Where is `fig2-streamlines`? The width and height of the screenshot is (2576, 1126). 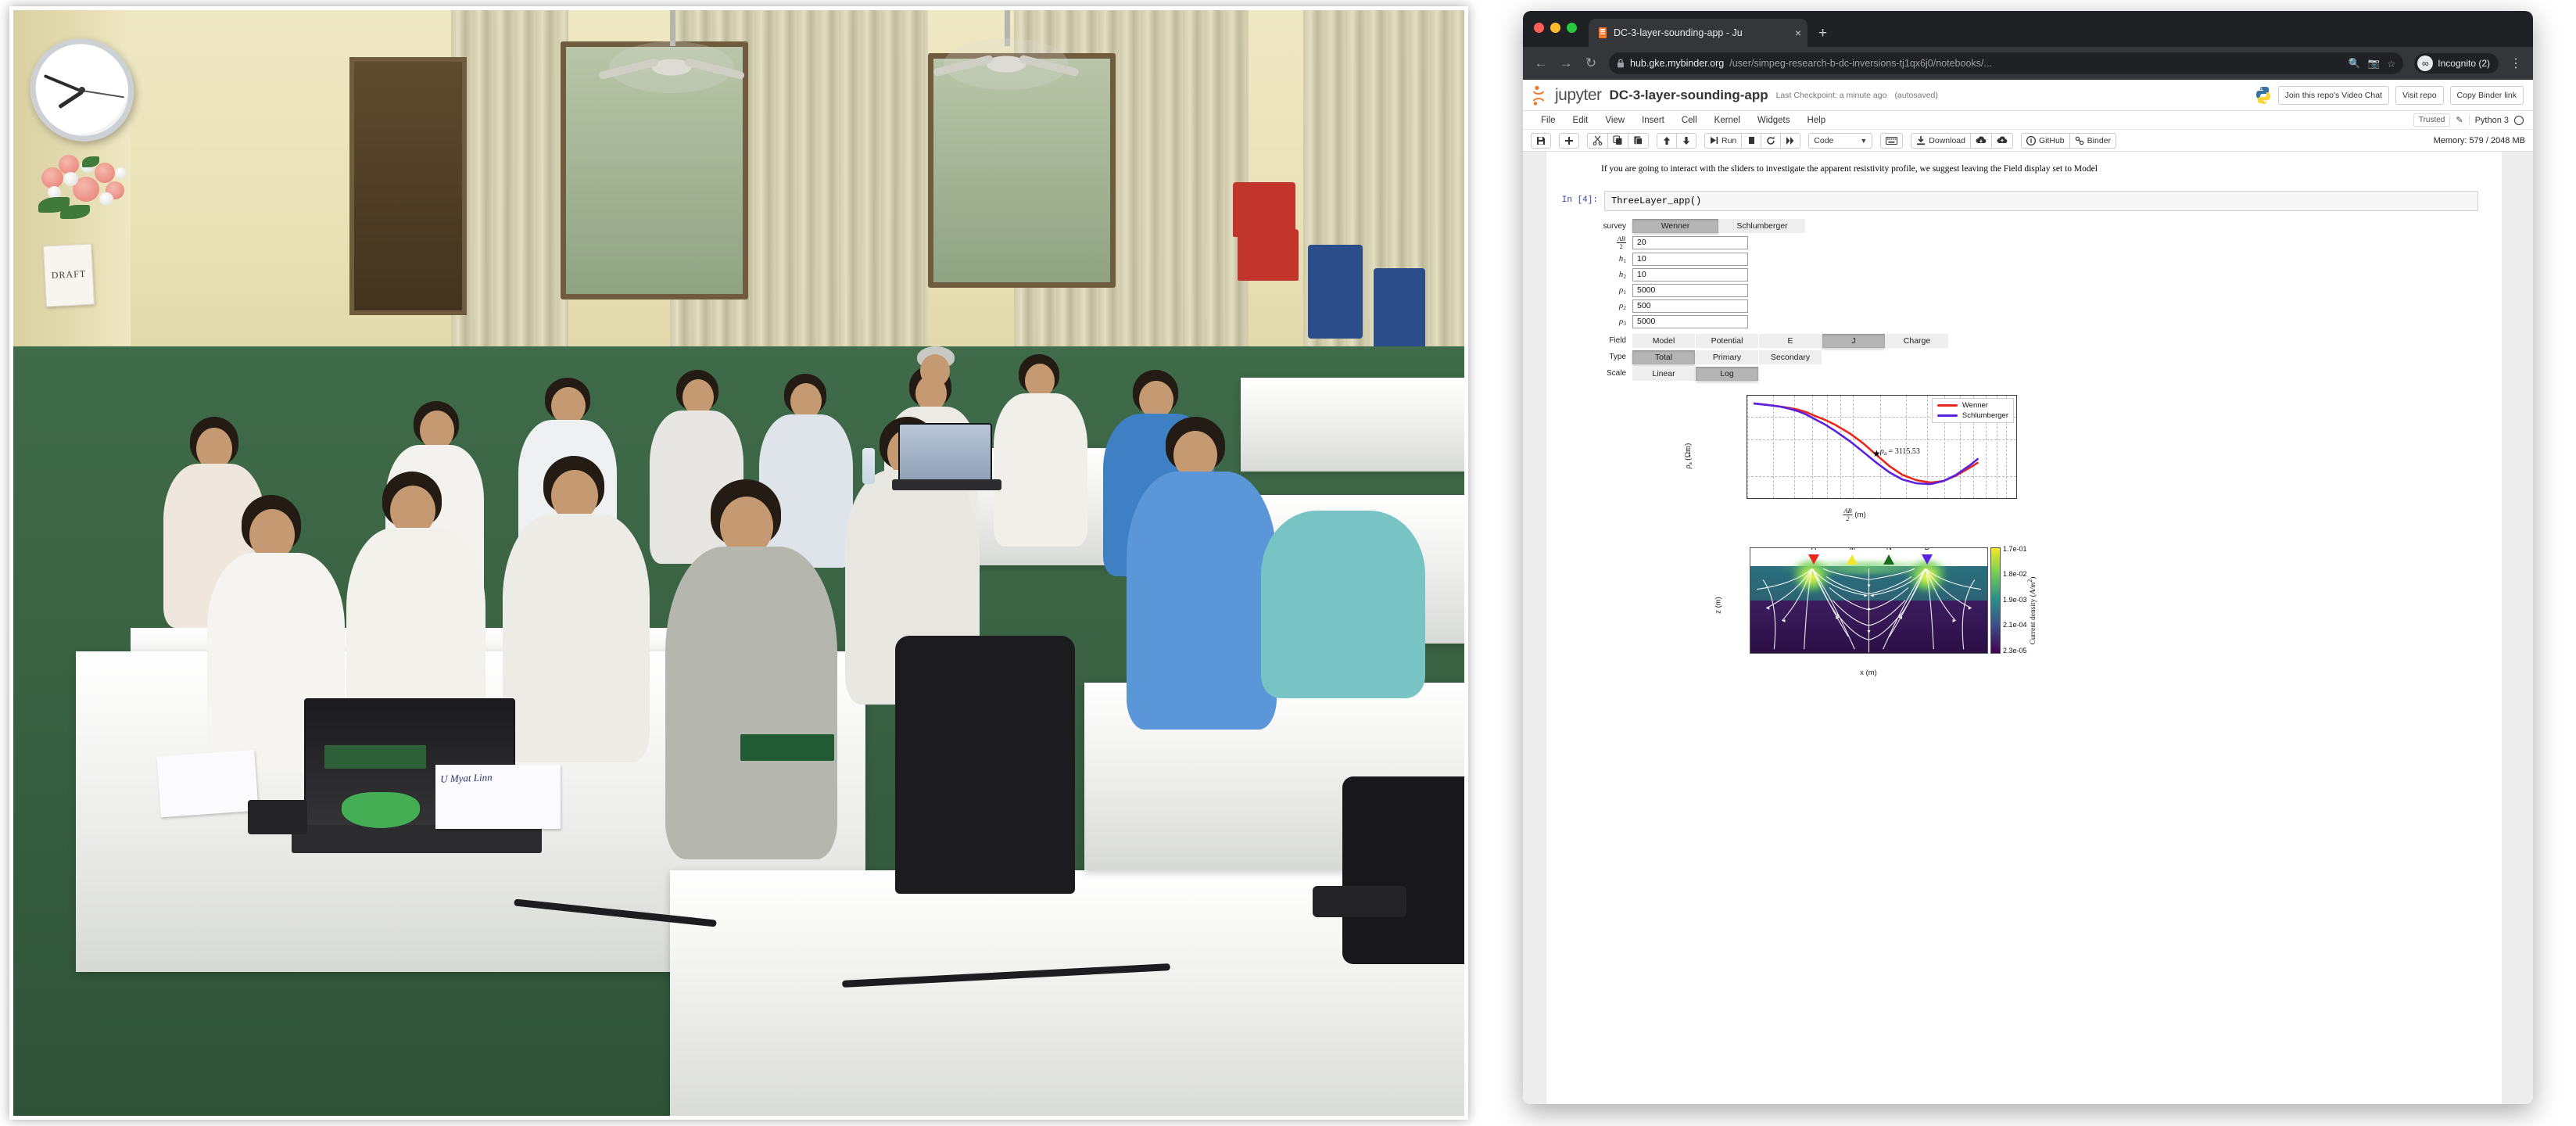
fig2-streamlines is located at coordinates (1869, 610).